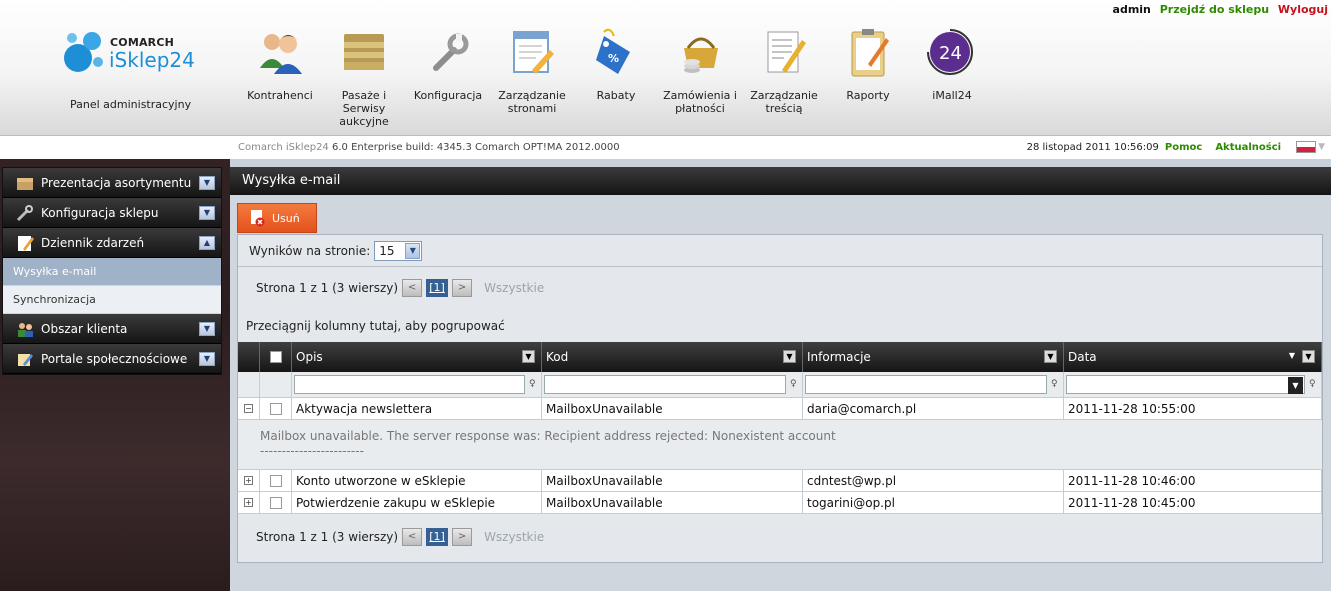  Describe the element at coordinates (784, 69) in the screenshot. I see `nav-content: Zarządzanie treścią` at that location.